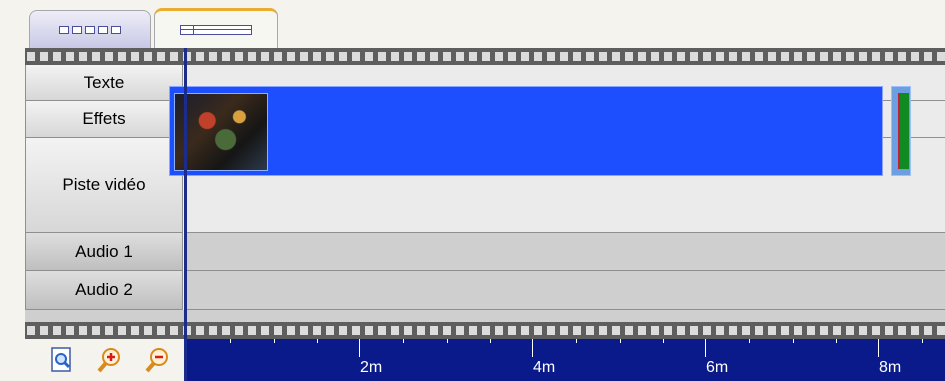 The width and height of the screenshot is (945, 381). What do you see at coordinates (104, 119) in the screenshot?
I see `track-label-effects: Effets` at bounding box center [104, 119].